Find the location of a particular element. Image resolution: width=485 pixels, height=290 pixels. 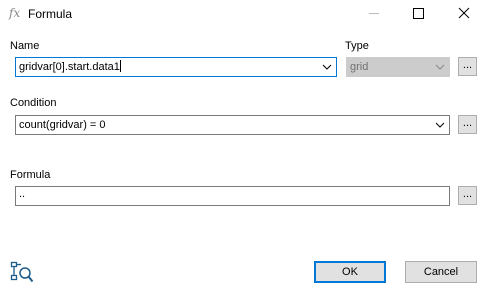

name-label: Name is located at coordinates (25, 46).